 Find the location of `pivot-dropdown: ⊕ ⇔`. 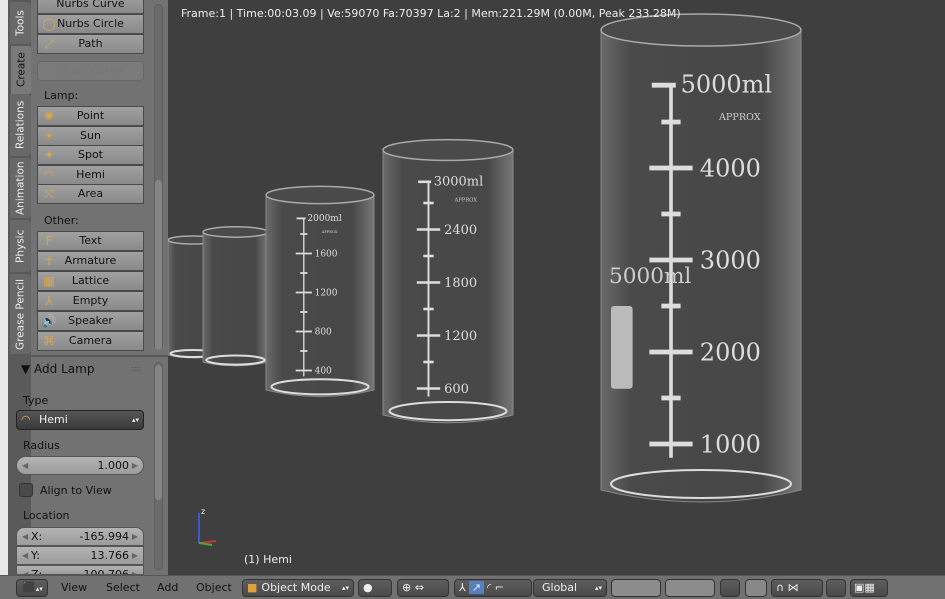

pivot-dropdown: ⊕ ⇔ is located at coordinates (423, 588).